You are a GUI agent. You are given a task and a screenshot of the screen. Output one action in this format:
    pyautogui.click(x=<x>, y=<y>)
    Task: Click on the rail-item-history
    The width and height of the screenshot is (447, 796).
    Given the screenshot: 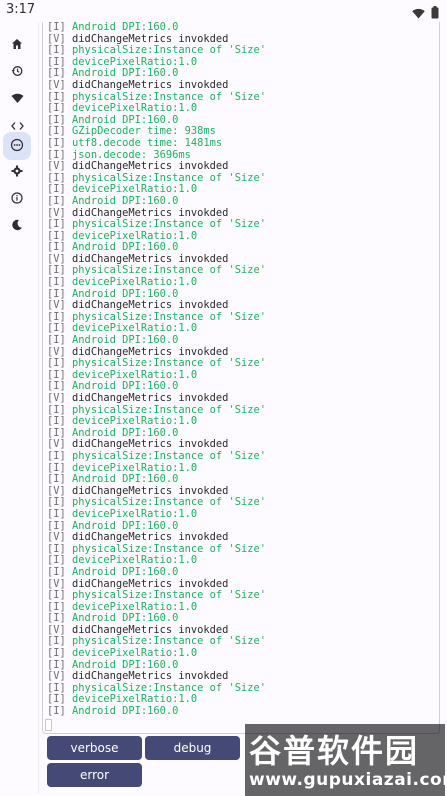 What is the action you would take?
    pyautogui.click(x=17, y=71)
    